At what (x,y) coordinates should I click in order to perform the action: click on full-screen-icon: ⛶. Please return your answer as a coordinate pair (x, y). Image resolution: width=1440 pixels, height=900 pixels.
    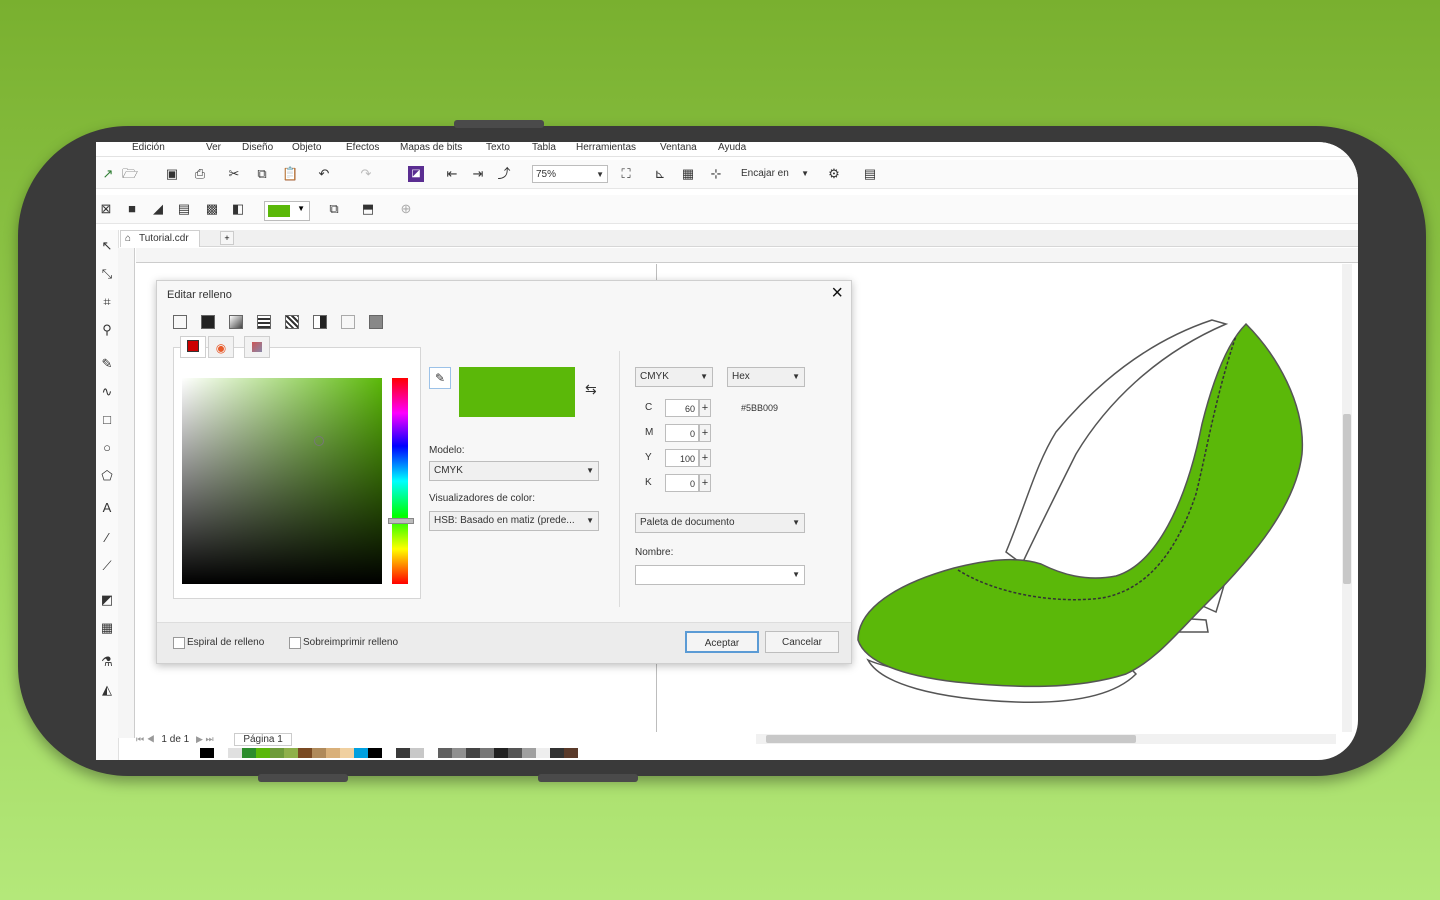
    Looking at the image, I should click on (626, 174).